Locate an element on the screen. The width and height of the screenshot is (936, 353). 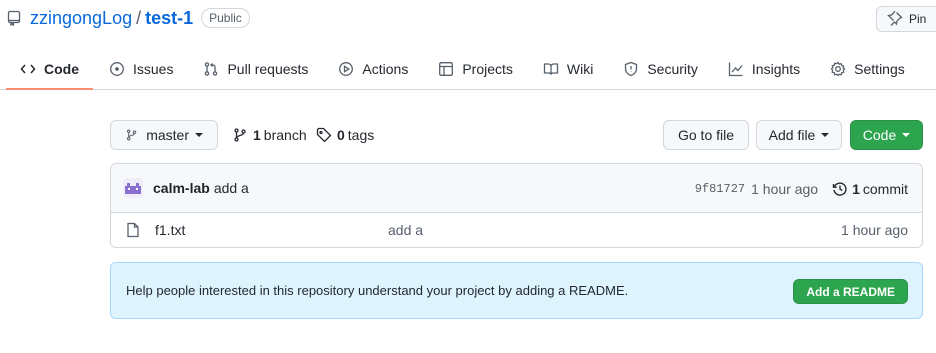
pin-icon is located at coordinates (895, 18).